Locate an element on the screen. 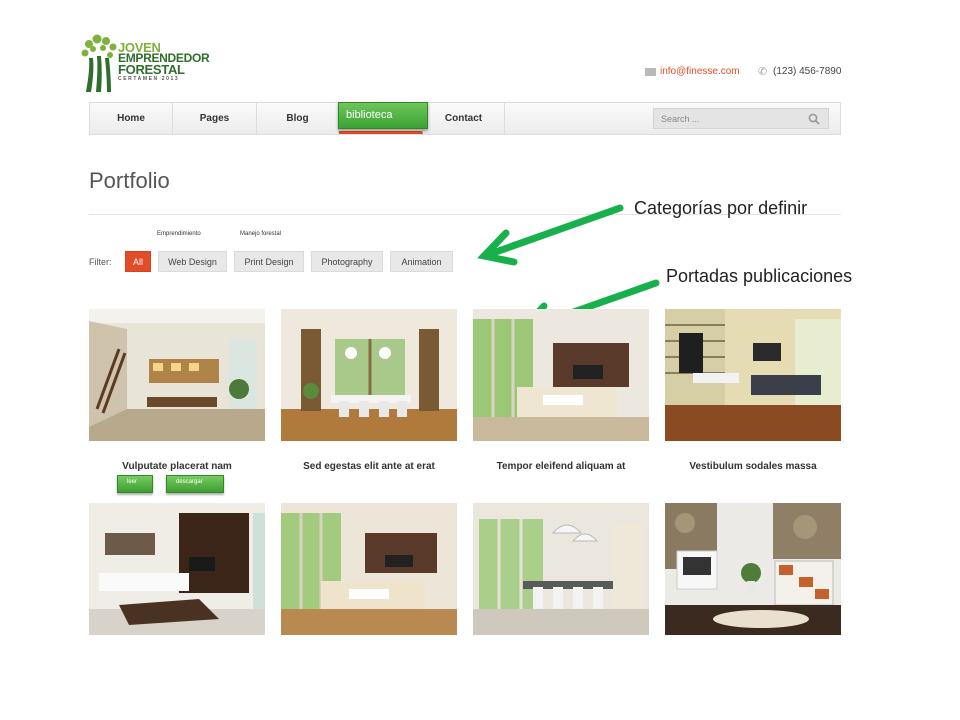  mail-icon is located at coordinates (650, 71).